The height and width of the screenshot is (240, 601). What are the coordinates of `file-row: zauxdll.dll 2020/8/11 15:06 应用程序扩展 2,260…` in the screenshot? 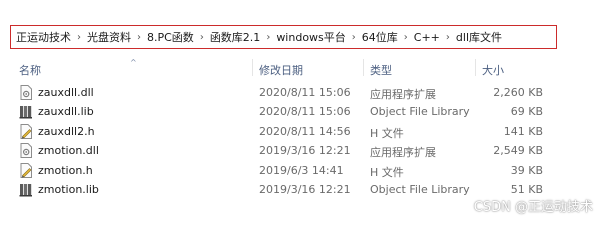 It's located at (300, 92).